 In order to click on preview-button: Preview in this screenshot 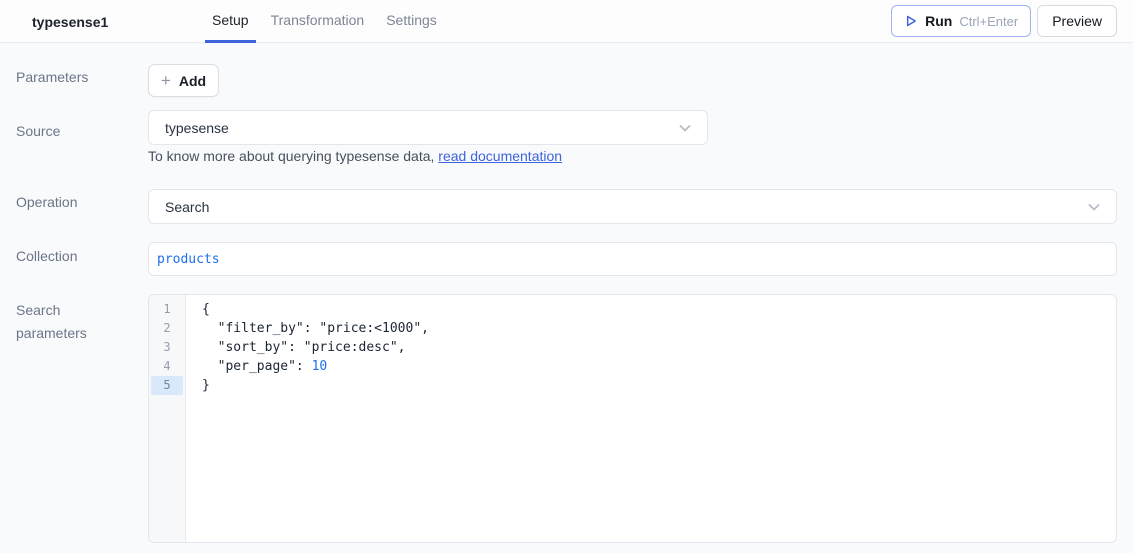, I will do `click(1077, 21)`.